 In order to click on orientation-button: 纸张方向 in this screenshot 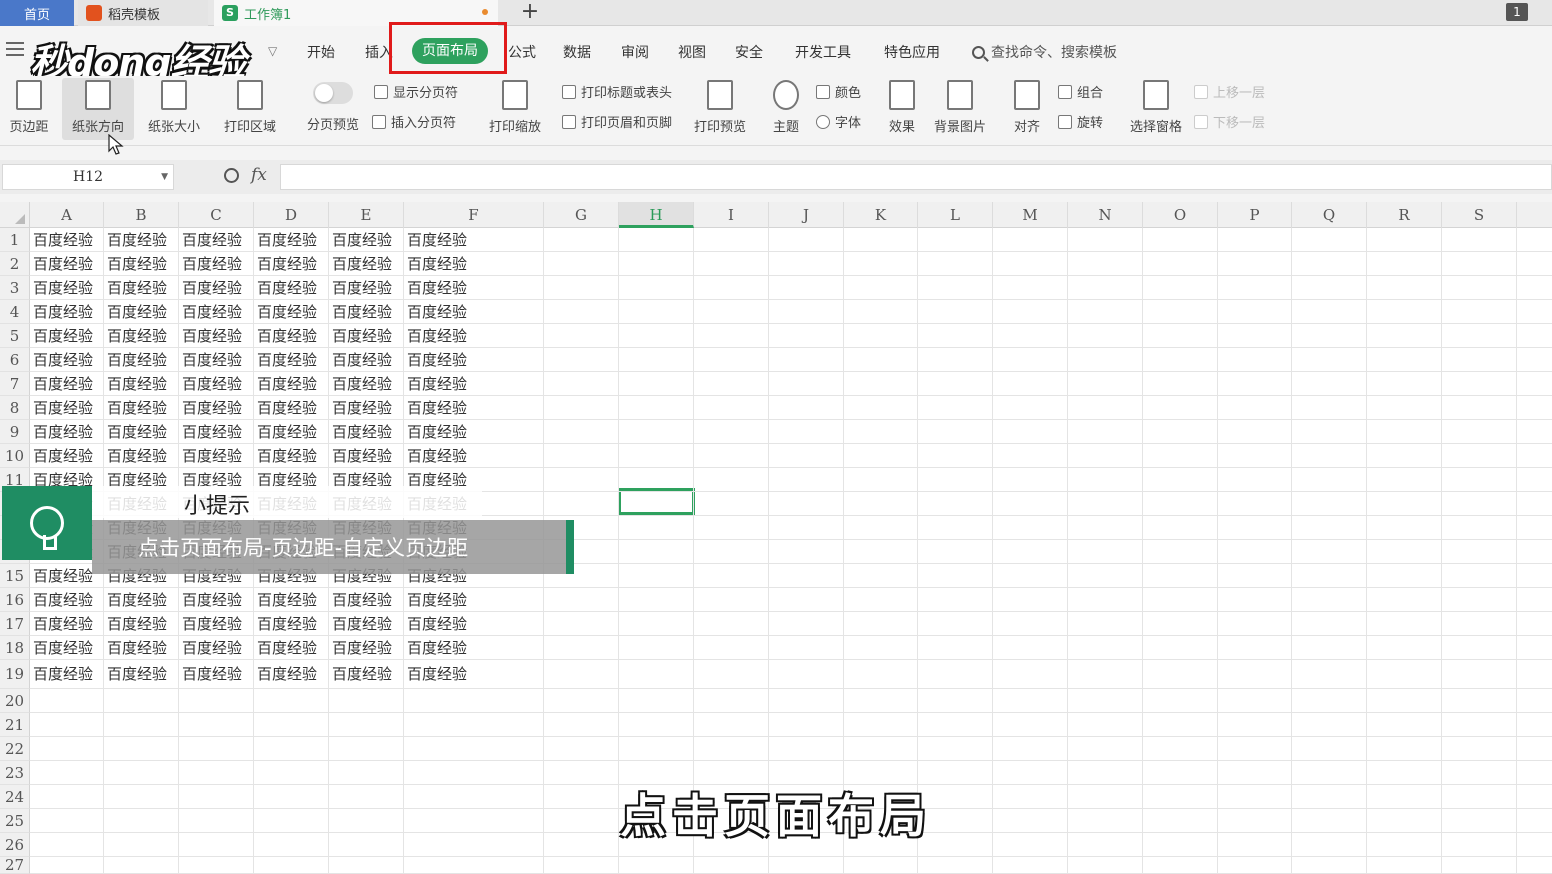, I will do `click(98, 109)`.